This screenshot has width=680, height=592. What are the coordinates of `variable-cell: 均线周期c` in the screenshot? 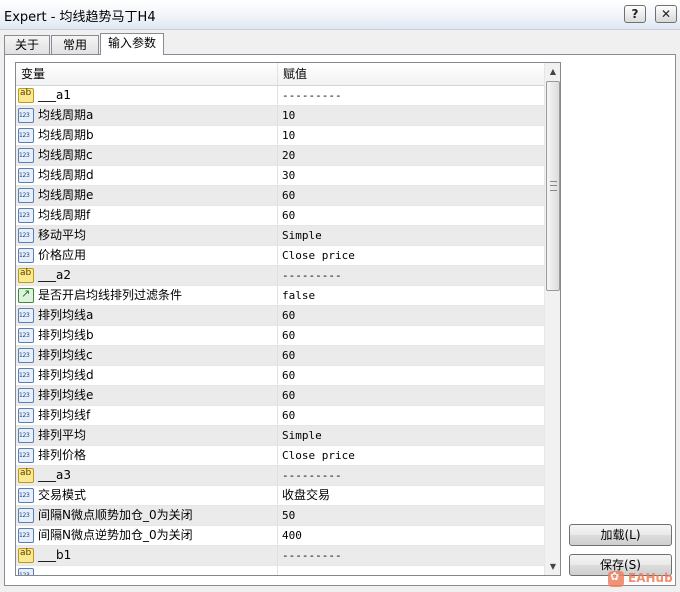 It's located at (147, 155).